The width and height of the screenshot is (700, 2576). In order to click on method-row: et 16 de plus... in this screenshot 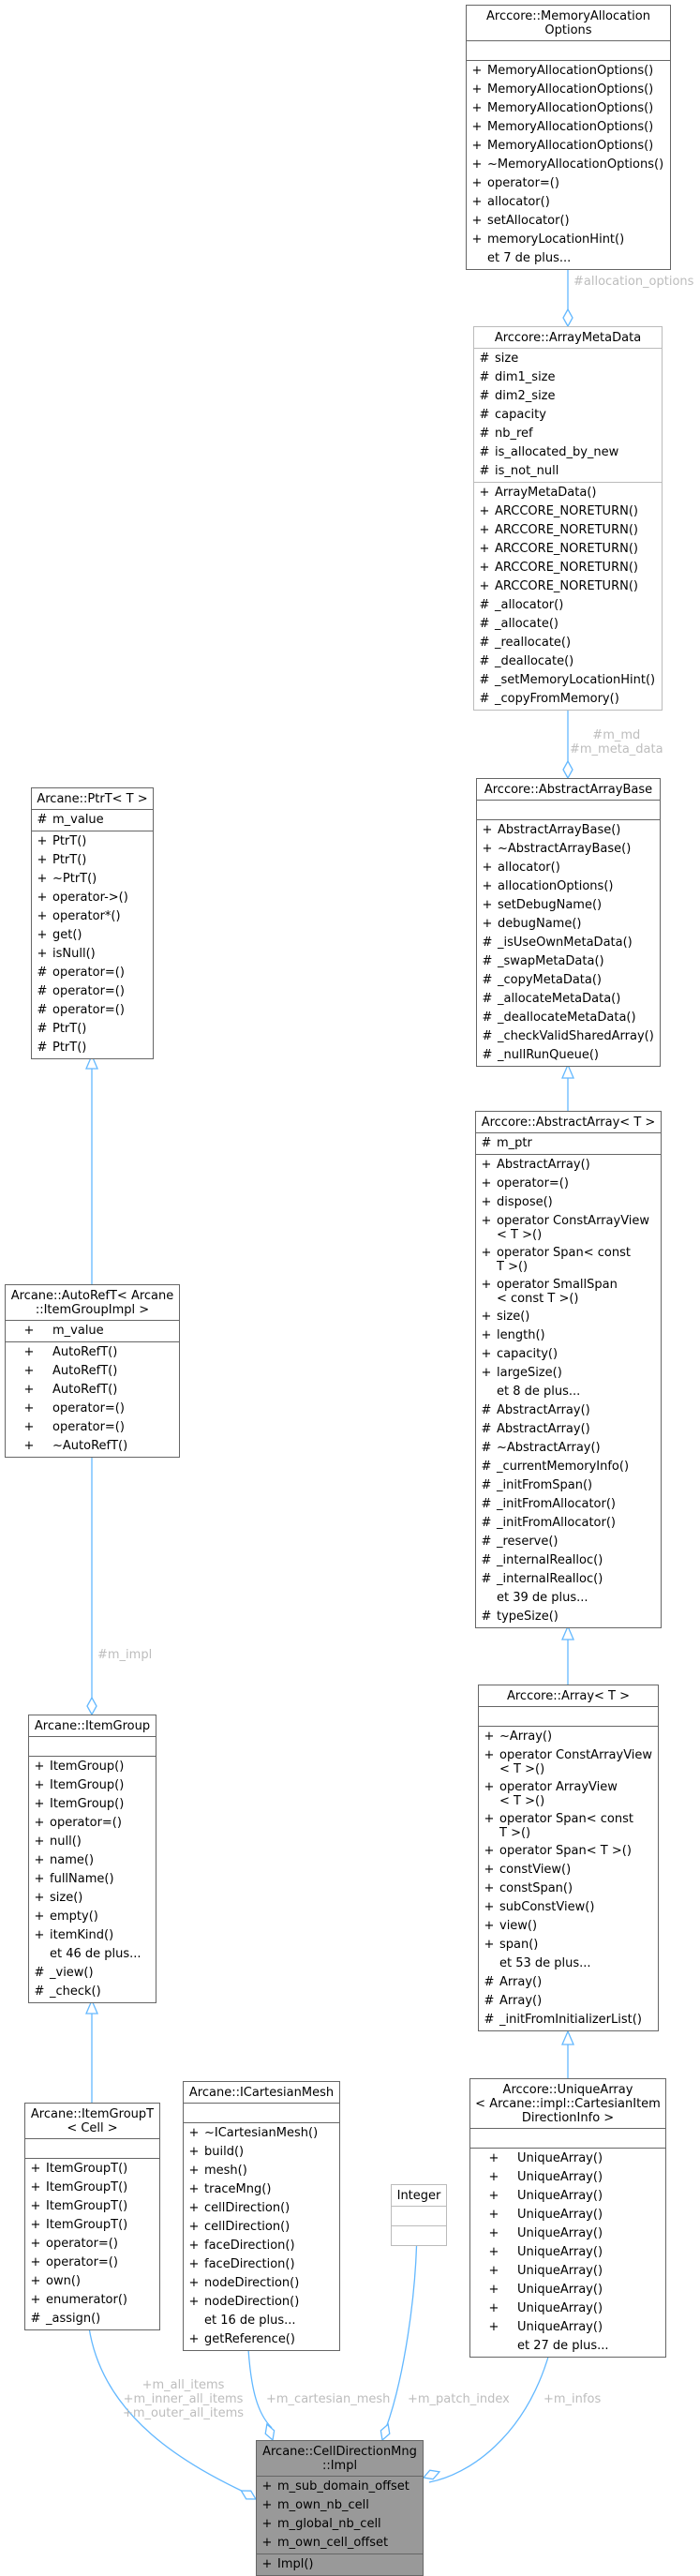, I will do `click(261, 2321)`.